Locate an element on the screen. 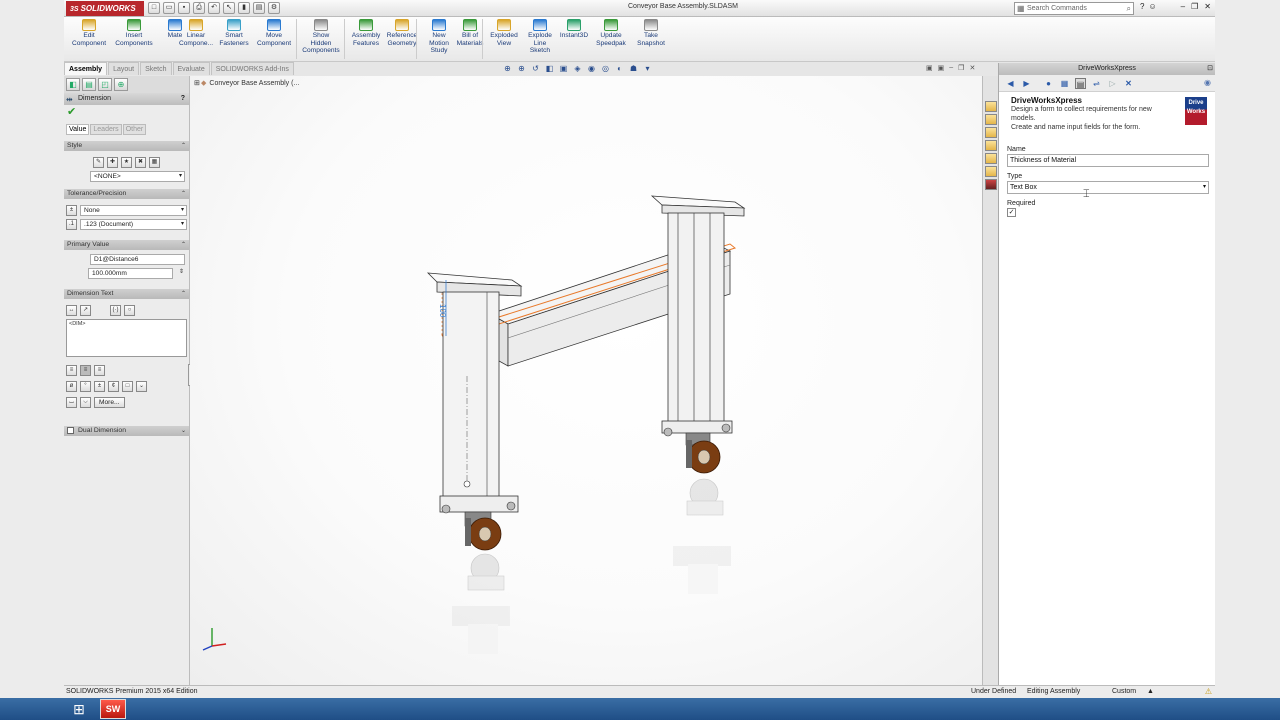 This screenshot has height=720, width=1280. dimension-callout: 100 is located at coordinates (442, 310).